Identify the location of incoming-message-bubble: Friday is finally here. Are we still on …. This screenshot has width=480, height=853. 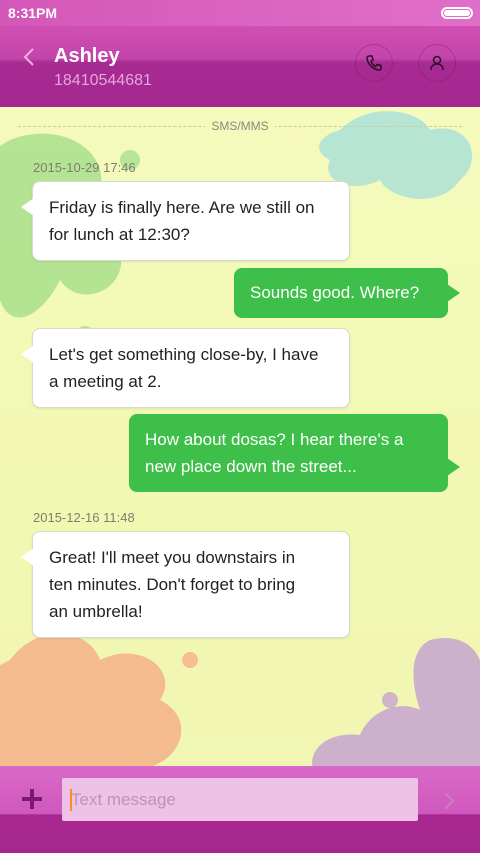
(185, 221).